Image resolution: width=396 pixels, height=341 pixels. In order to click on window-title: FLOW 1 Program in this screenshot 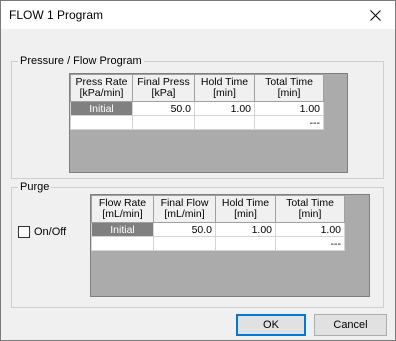, I will do `click(56, 15)`.